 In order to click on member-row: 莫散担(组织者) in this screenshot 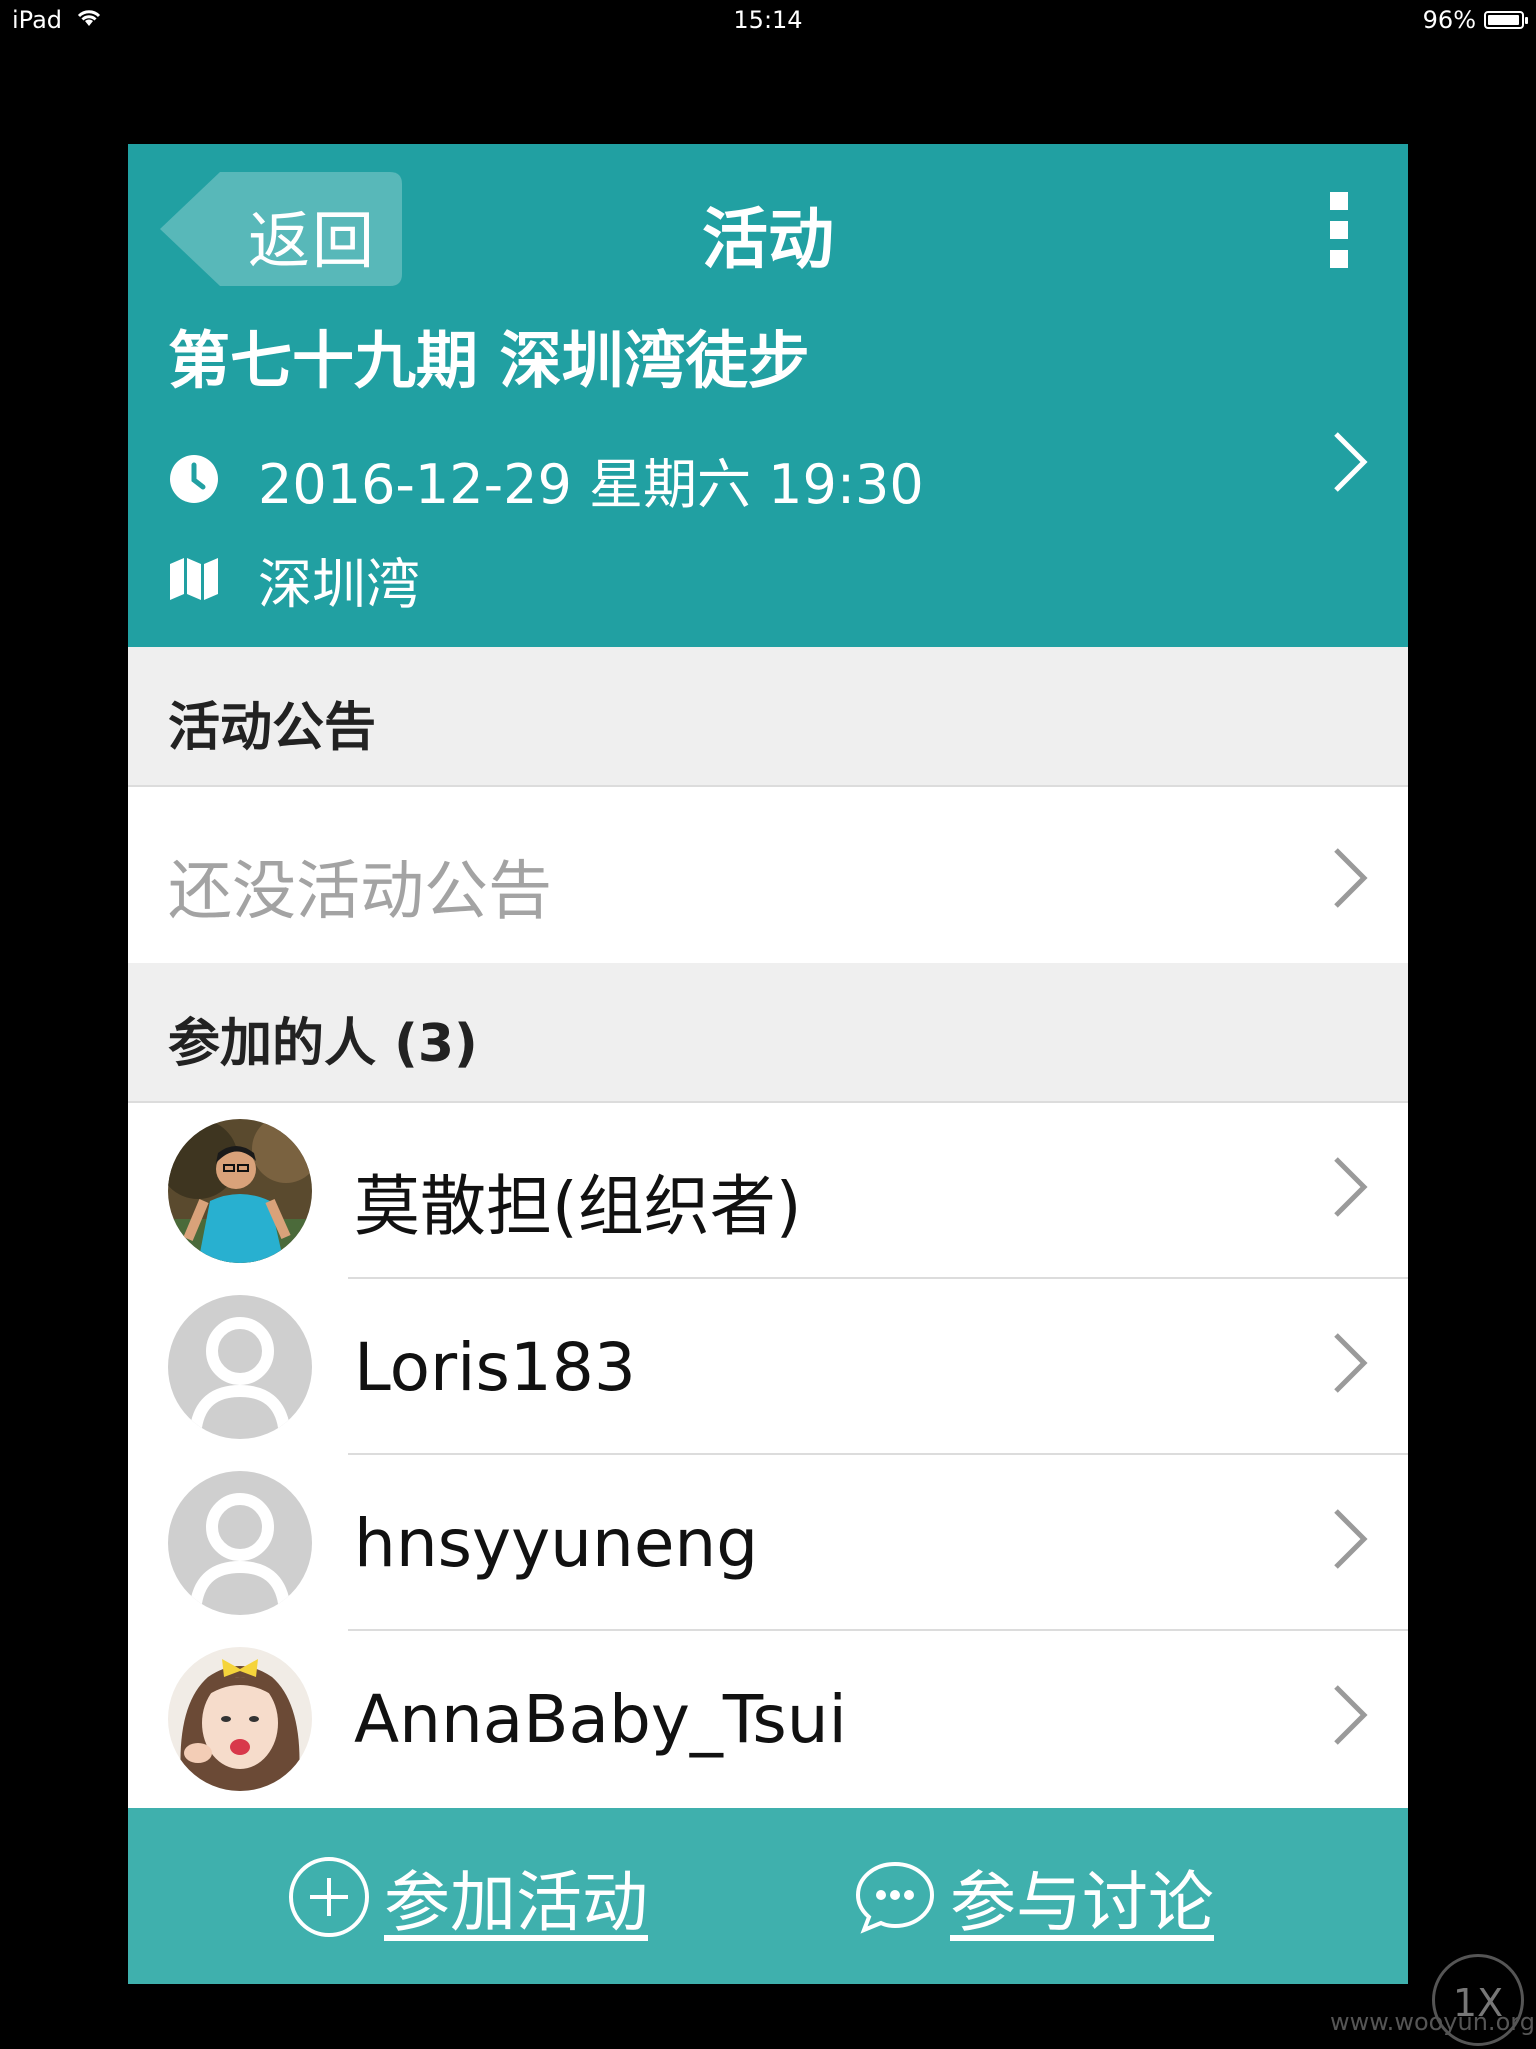, I will do `click(768, 1191)`.